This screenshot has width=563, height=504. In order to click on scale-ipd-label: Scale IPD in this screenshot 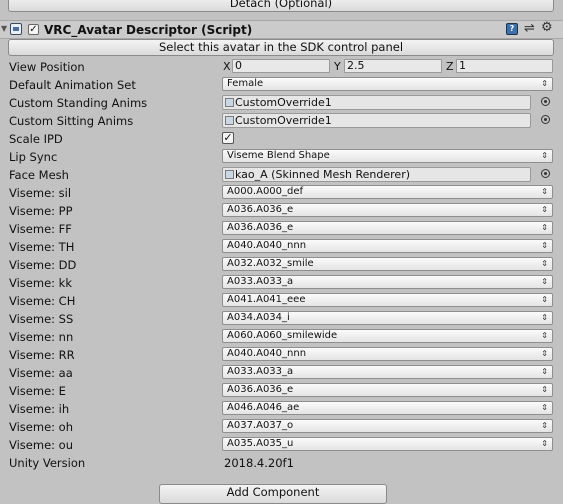, I will do `click(36, 139)`.